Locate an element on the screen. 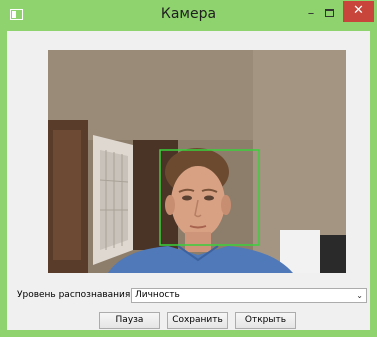  close-button: ✕ is located at coordinates (358, 11).